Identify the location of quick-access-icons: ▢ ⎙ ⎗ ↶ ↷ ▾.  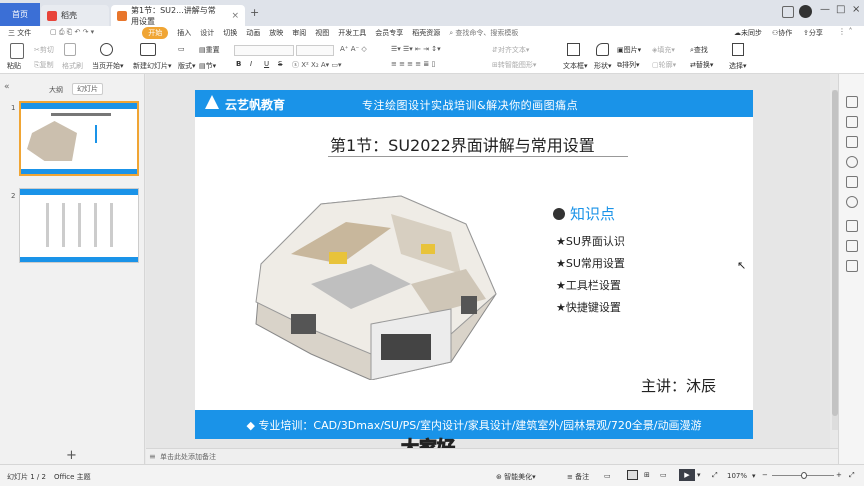
(72, 32).